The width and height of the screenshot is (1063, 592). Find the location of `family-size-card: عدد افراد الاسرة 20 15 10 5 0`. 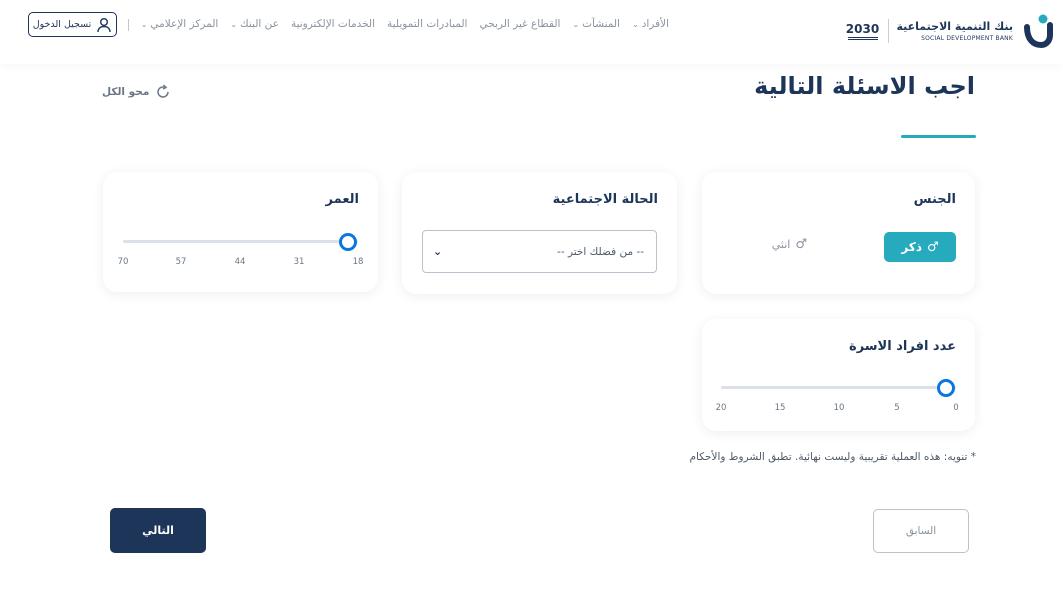

family-size-card: عدد افراد الاسرة 20 15 10 5 0 is located at coordinates (838, 375).